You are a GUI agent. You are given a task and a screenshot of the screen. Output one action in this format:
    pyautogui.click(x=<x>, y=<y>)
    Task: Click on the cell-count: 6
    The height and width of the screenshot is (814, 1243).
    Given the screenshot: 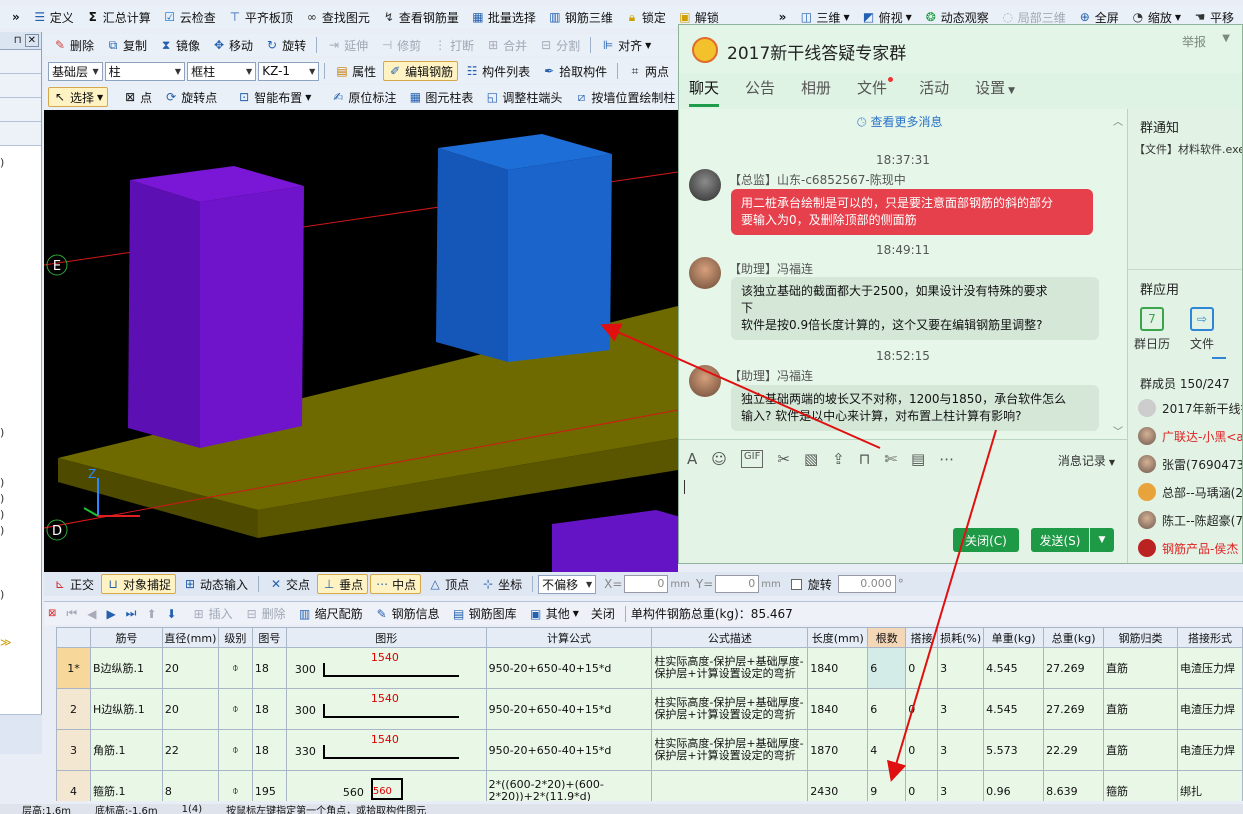 What is the action you would take?
    pyautogui.click(x=887, y=668)
    